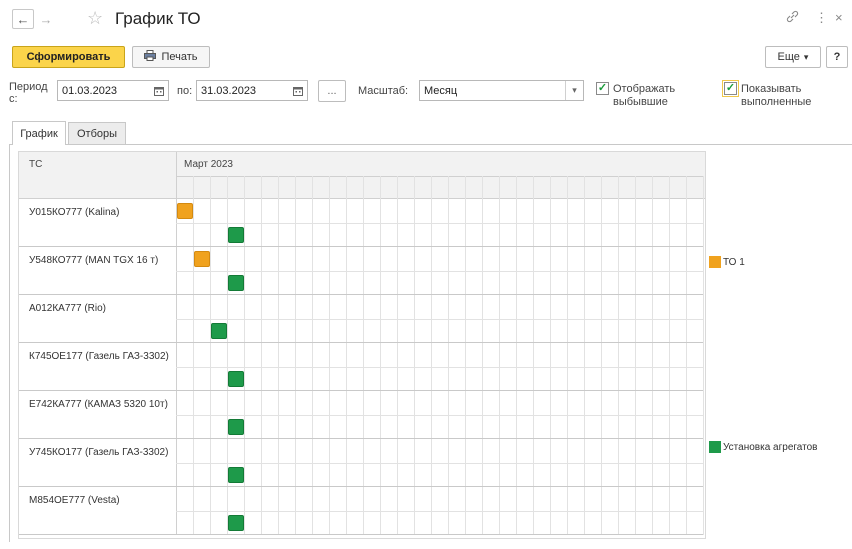 This screenshot has width=852, height=549. I want to click on generate-button: Сформировать, so click(68, 57).